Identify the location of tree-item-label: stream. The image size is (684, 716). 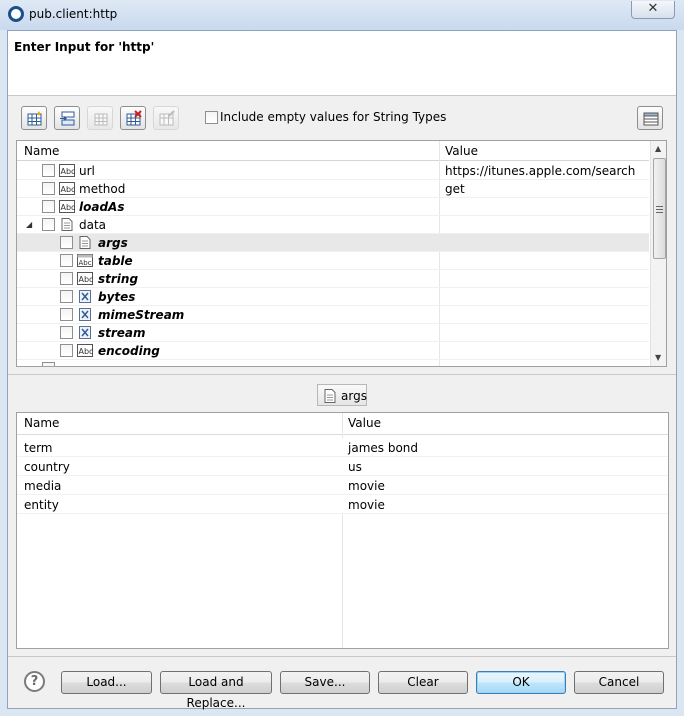
(122, 333).